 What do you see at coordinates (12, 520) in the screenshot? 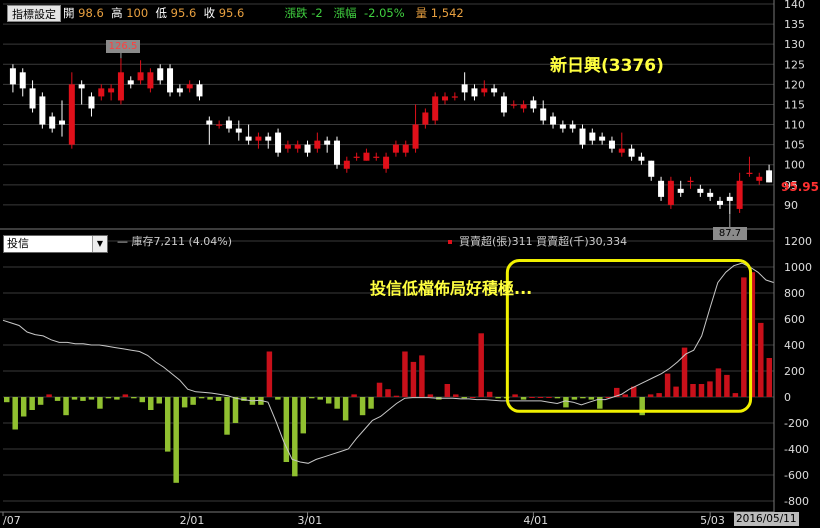
I see `x-tick-label: /07` at bounding box center [12, 520].